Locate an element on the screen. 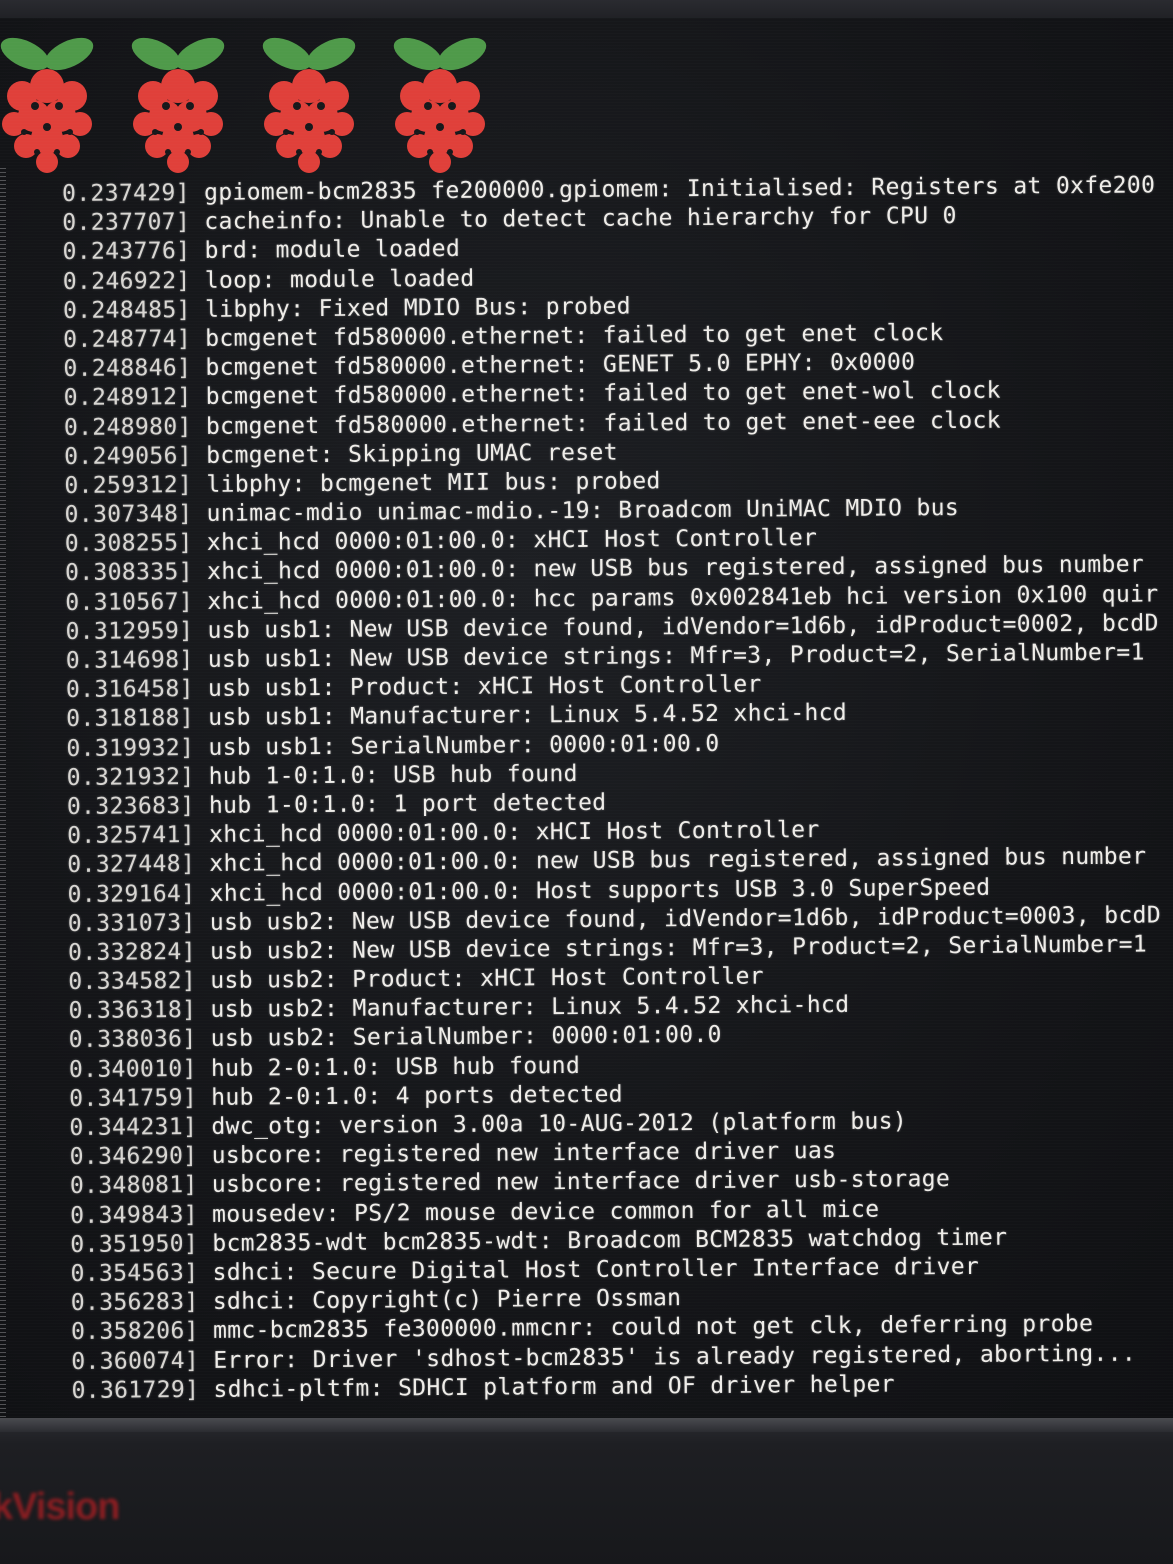  log-timestamp: 0.248912] is located at coordinates (127, 398).